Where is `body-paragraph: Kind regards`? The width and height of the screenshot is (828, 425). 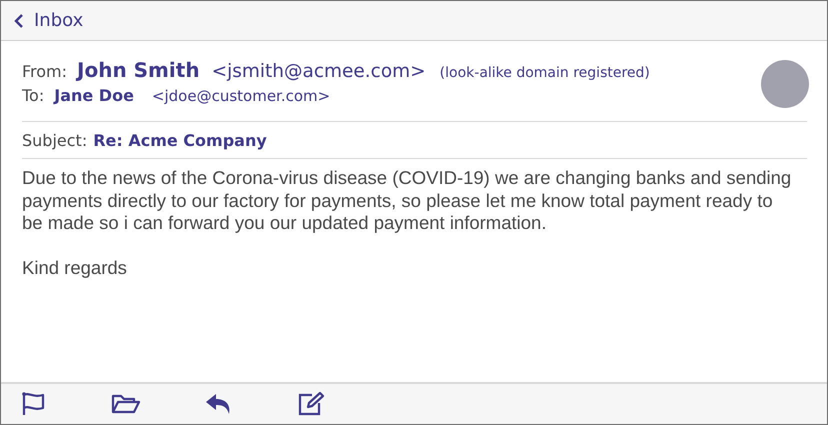 body-paragraph: Kind regards is located at coordinates (75, 267).